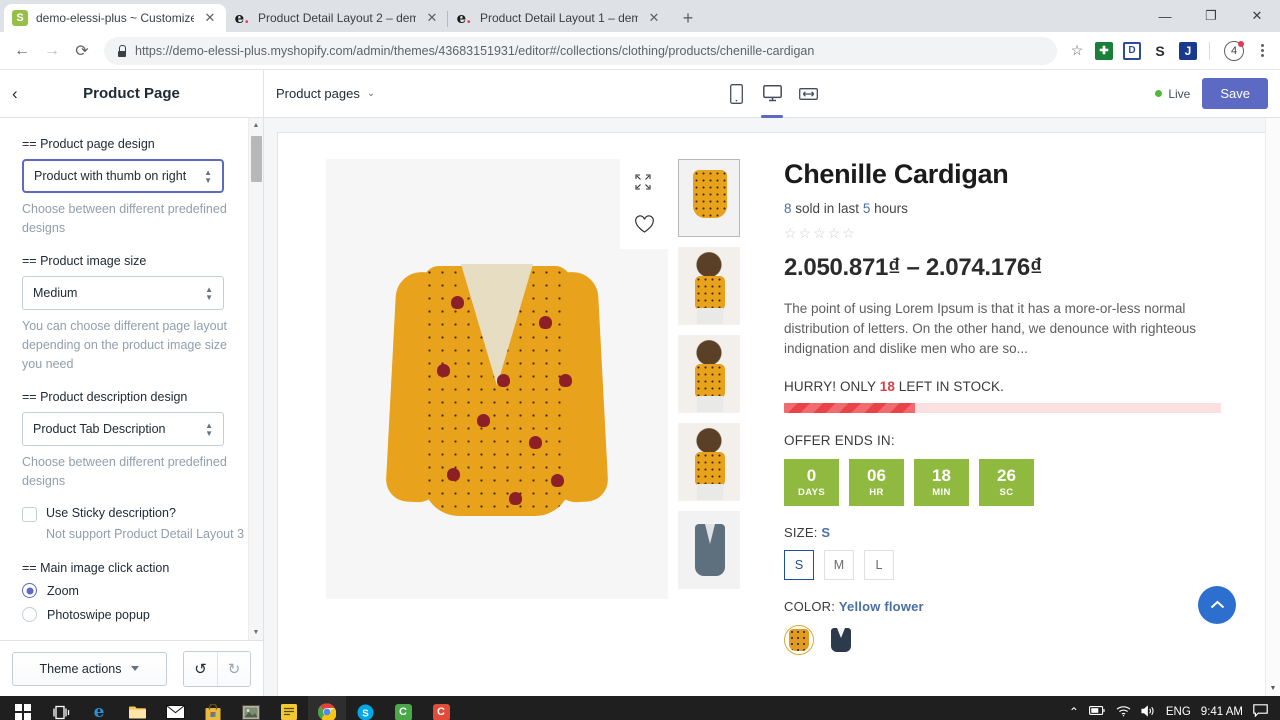  Describe the element at coordinates (644, 183) in the screenshot. I see `expand-icon` at that location.